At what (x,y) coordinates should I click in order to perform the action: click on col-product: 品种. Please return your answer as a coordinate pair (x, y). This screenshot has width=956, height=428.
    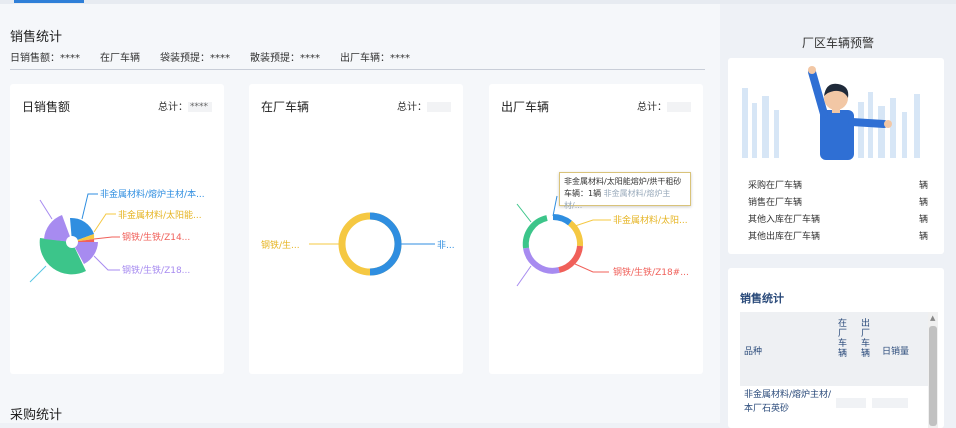
    Looking at the image, I should click on (753, 352).